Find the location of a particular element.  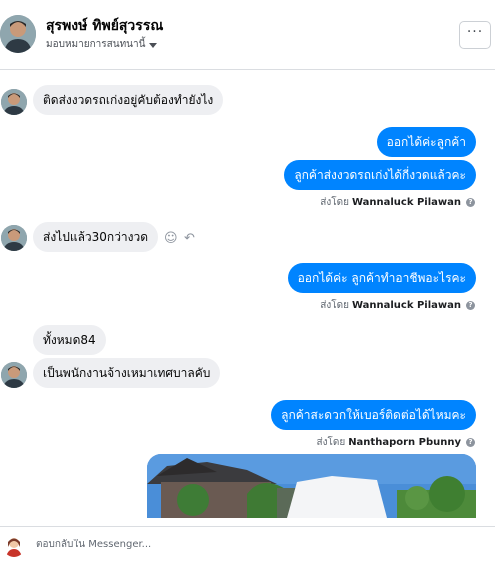

incoming-message: ทั้งหมด84 is located at coordinates (69, 340).